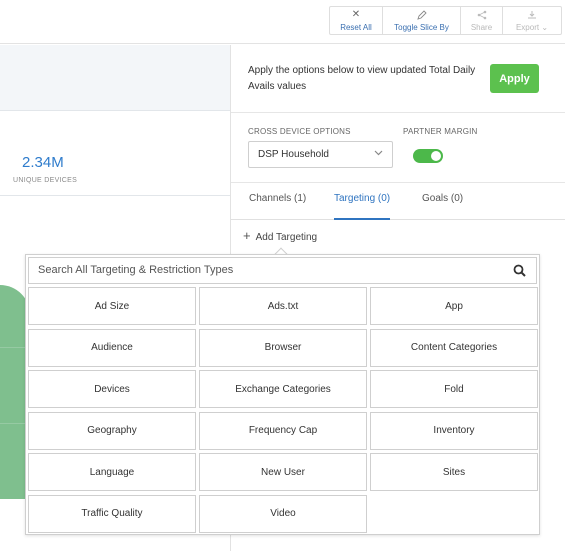  I want to click on targeting-type-language: Language, so click(112, 472).